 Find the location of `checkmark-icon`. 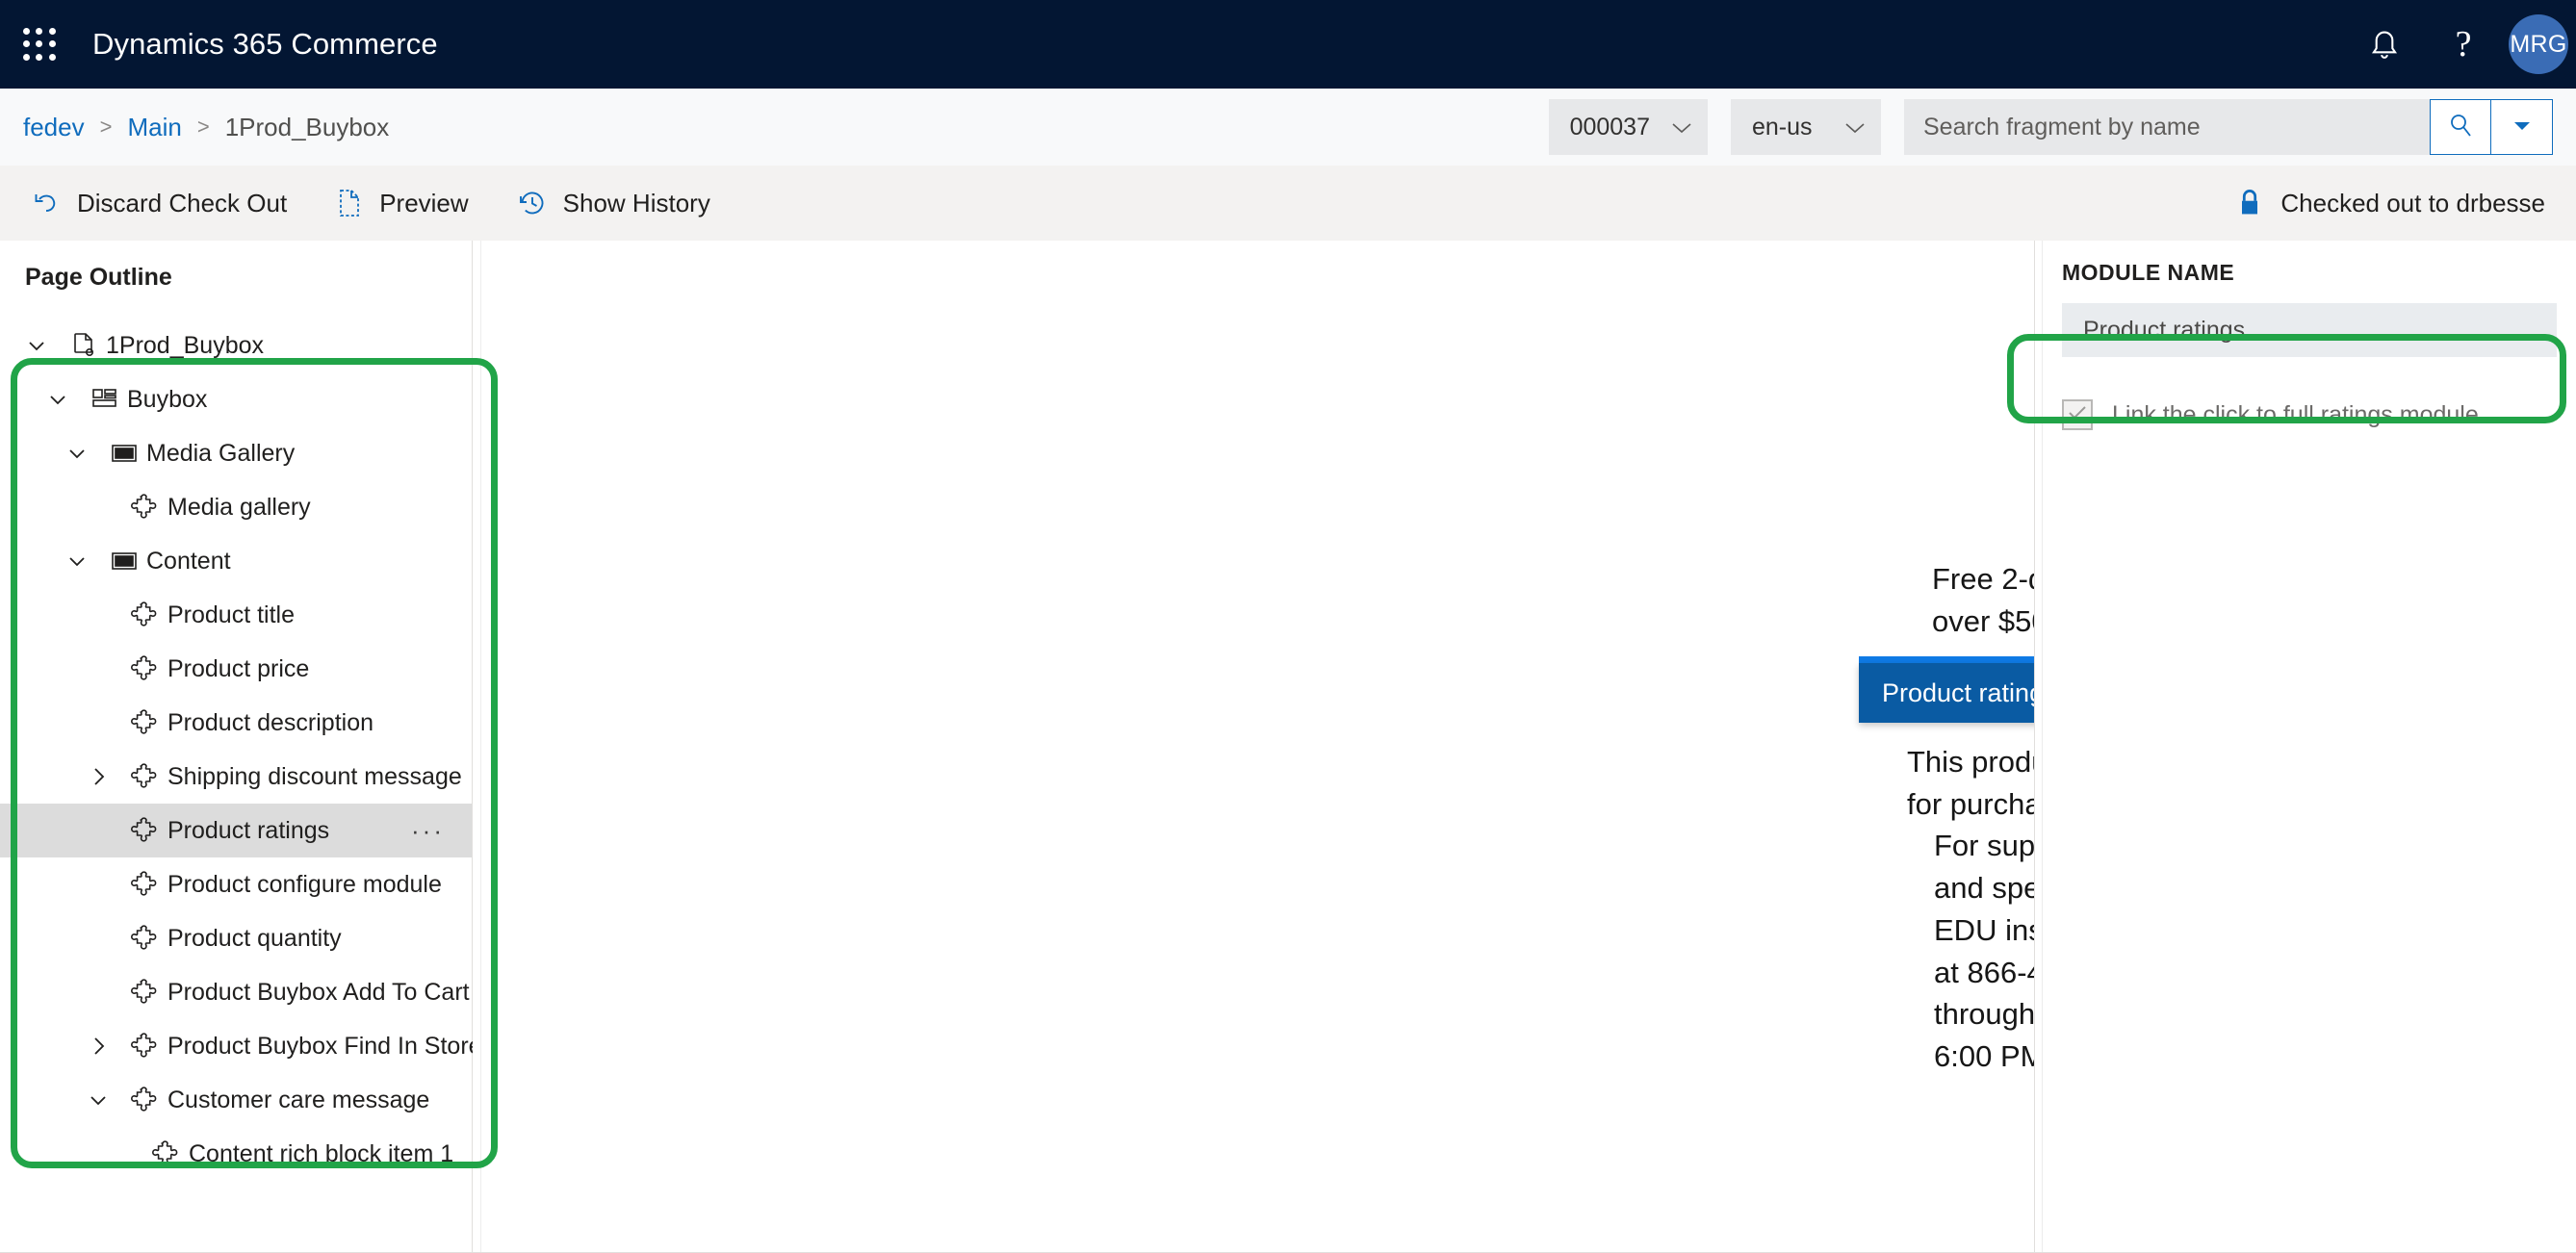

checkmark-icon is located at coordinates (2077, 415).